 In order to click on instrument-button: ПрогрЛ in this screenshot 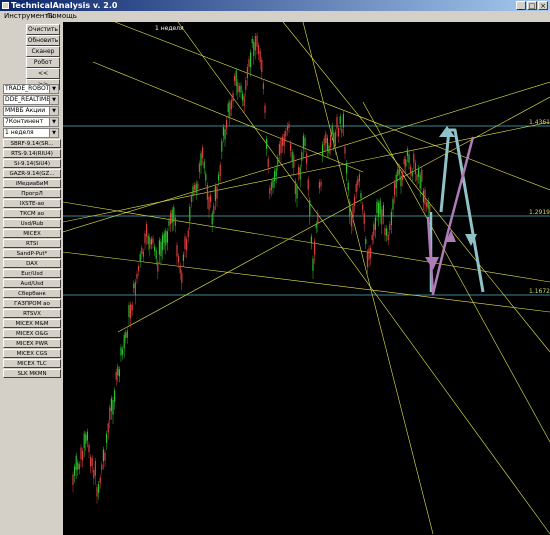, I will do `click(32, 193)`.